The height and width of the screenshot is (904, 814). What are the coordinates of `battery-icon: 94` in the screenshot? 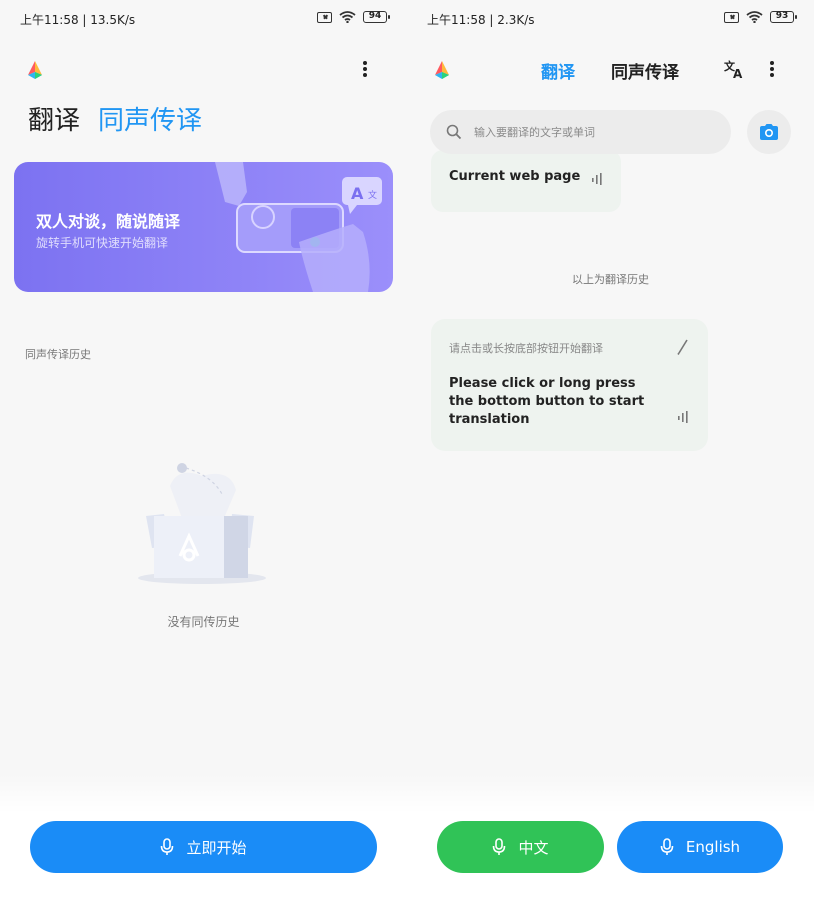 It's located at (376, 17).